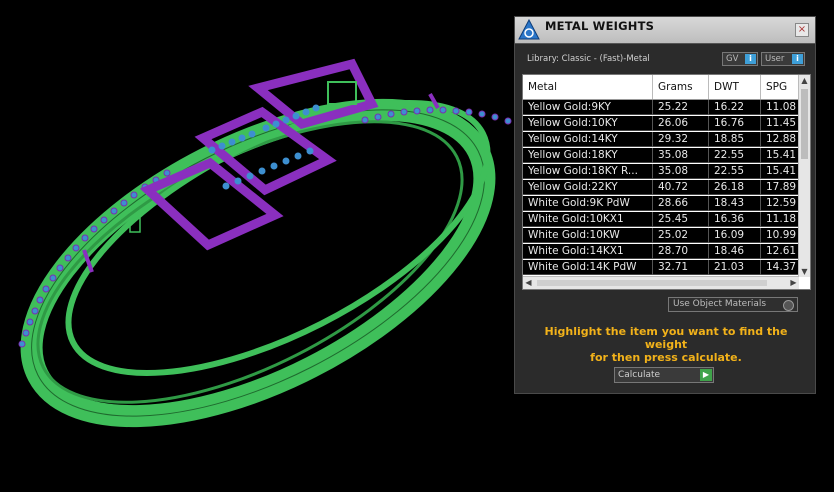  What do you see at coordinates (529, 29) in the screenshot?
I see `app-logo-icon` at bounding box center [529, 29].